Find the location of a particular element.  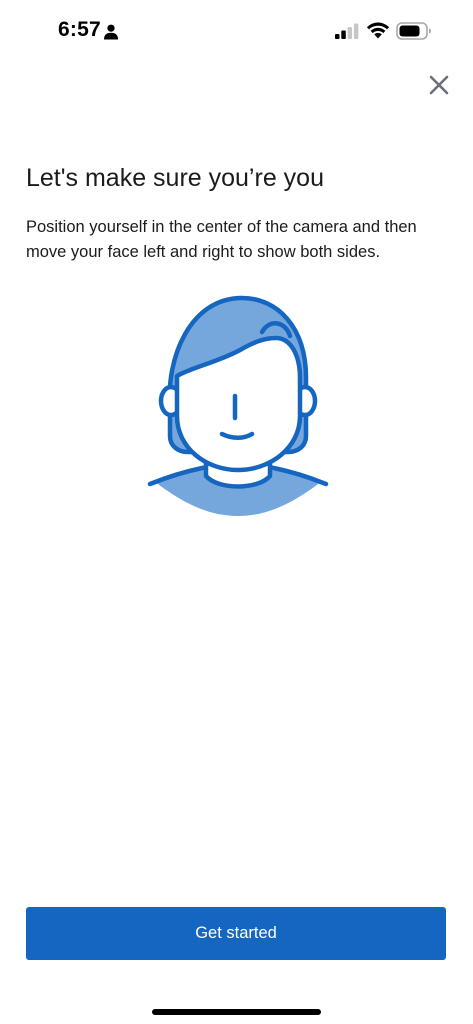

status-bar: 6:57 is located at coordinates (236, 32).